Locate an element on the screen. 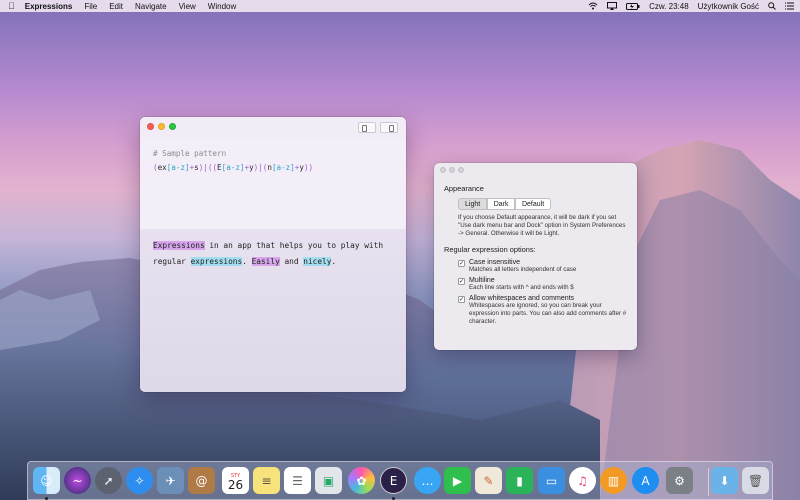  option-description: Matches all letters independent of case is located at coordinates (523, 269).